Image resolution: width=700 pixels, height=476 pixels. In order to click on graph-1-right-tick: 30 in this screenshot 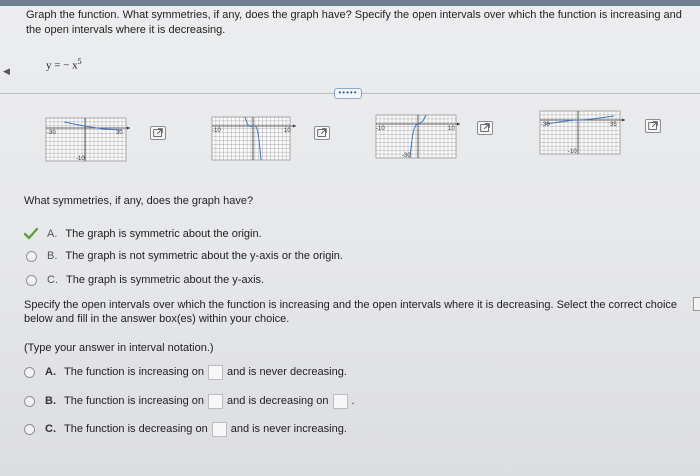, I will do `click(119, 133)`.